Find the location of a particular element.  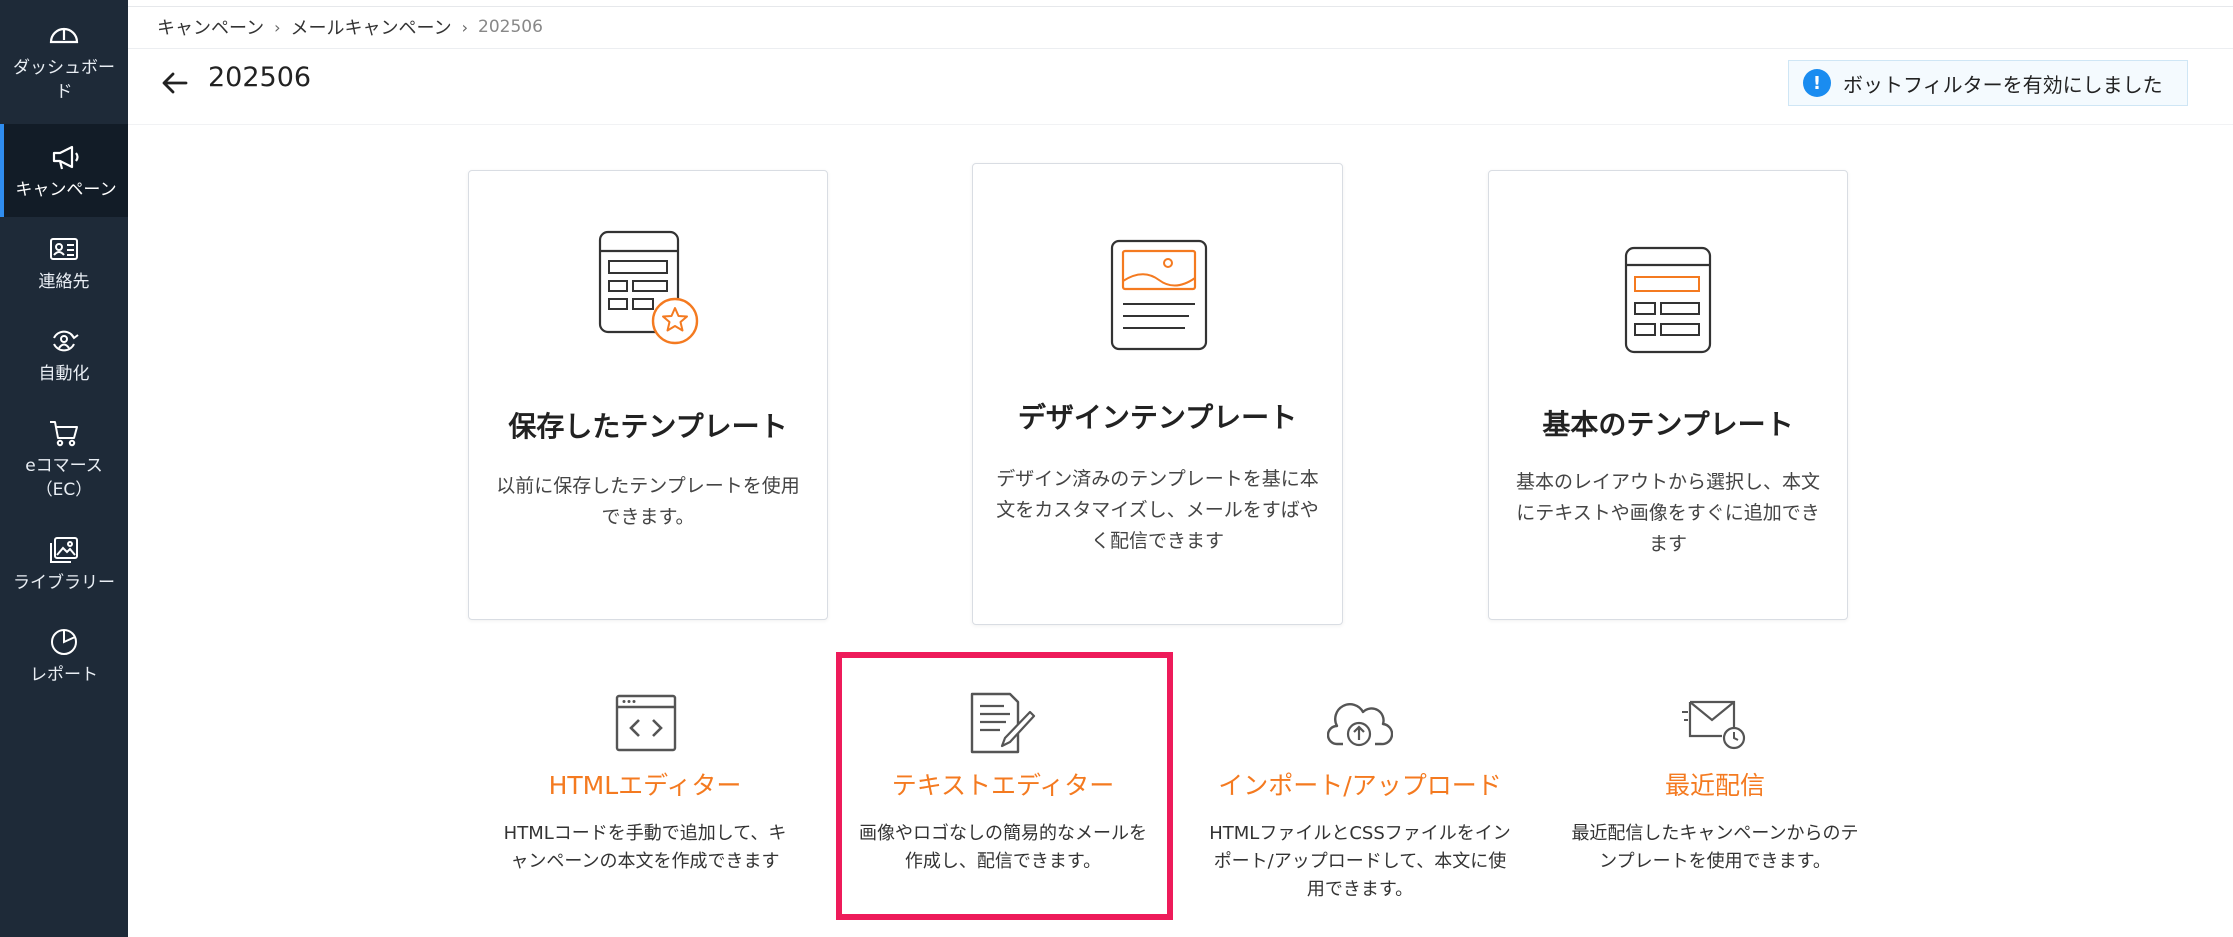

design-template-icon is located at coordinates (1159, 295).